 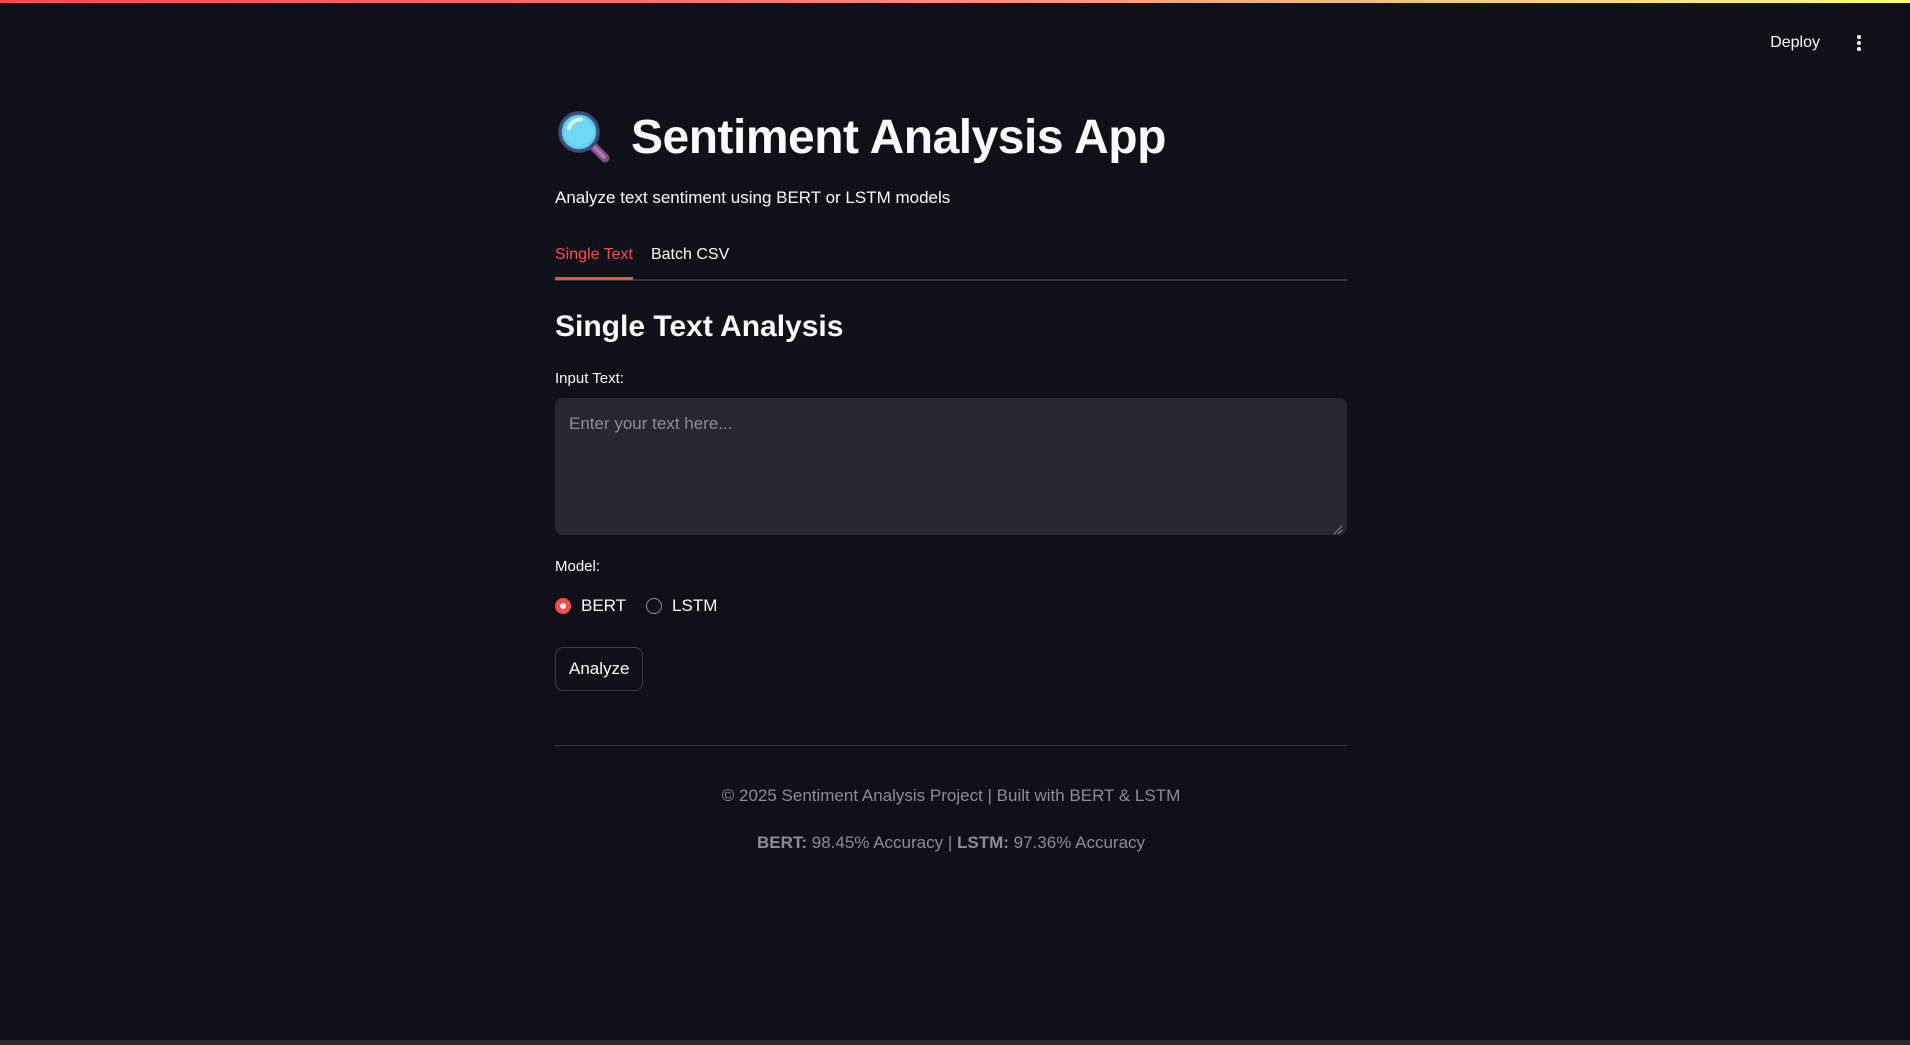 What do you see at coordinates (594, 262) in the screenshot?
I see `tab-single-text: Single Text` at bounding box center [594, 262].